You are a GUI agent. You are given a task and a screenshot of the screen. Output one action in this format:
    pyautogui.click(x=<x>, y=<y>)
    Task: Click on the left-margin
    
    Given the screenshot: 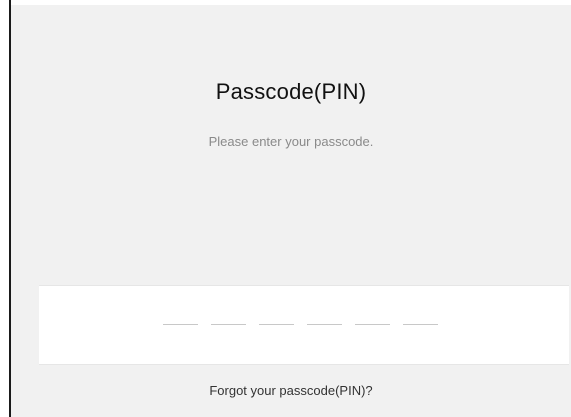 What is the action you would take?
    pyautogui.click(x=4, y=208)
    